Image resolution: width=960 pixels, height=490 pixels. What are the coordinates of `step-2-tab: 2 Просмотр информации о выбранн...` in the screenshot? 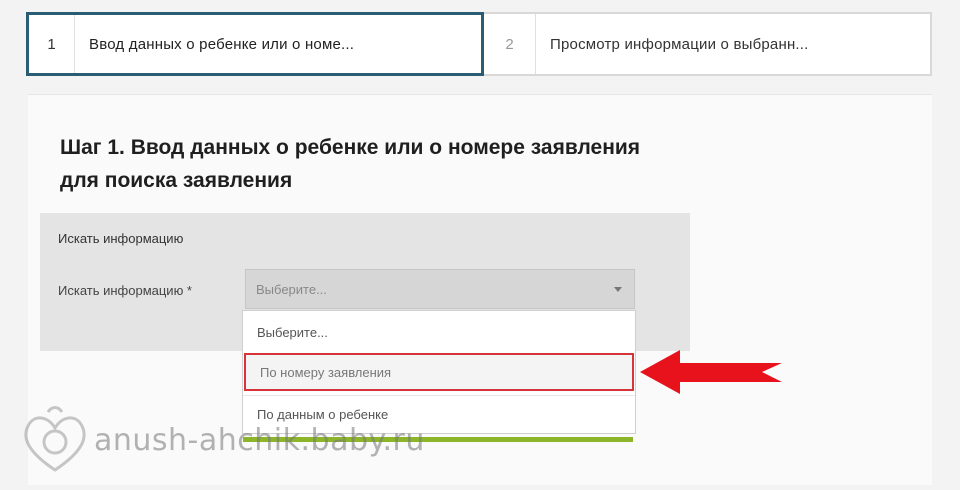 It's located at (708, 44).